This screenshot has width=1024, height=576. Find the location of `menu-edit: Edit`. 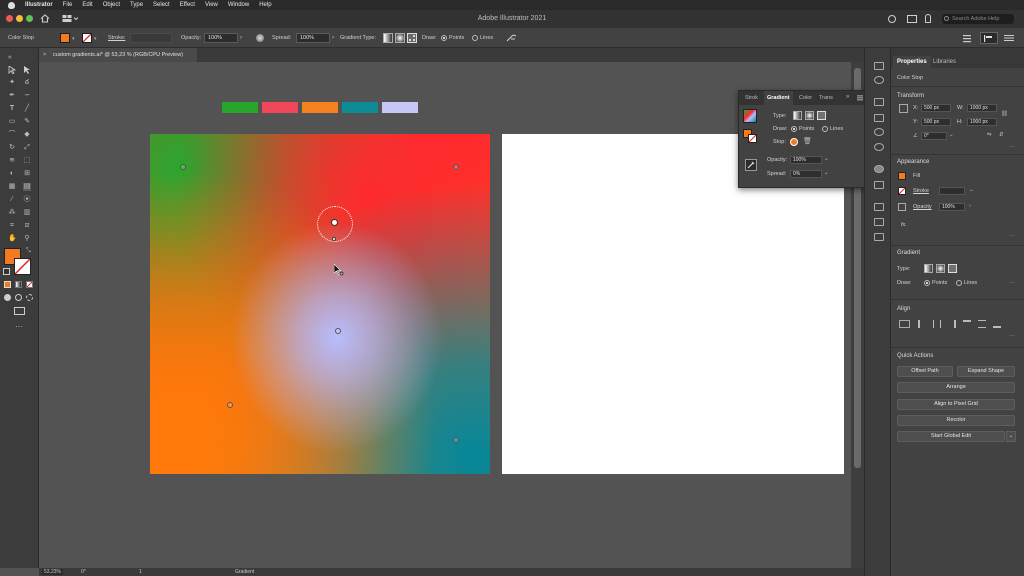

menu-edit: Edit is located at coordinates (87, 5).